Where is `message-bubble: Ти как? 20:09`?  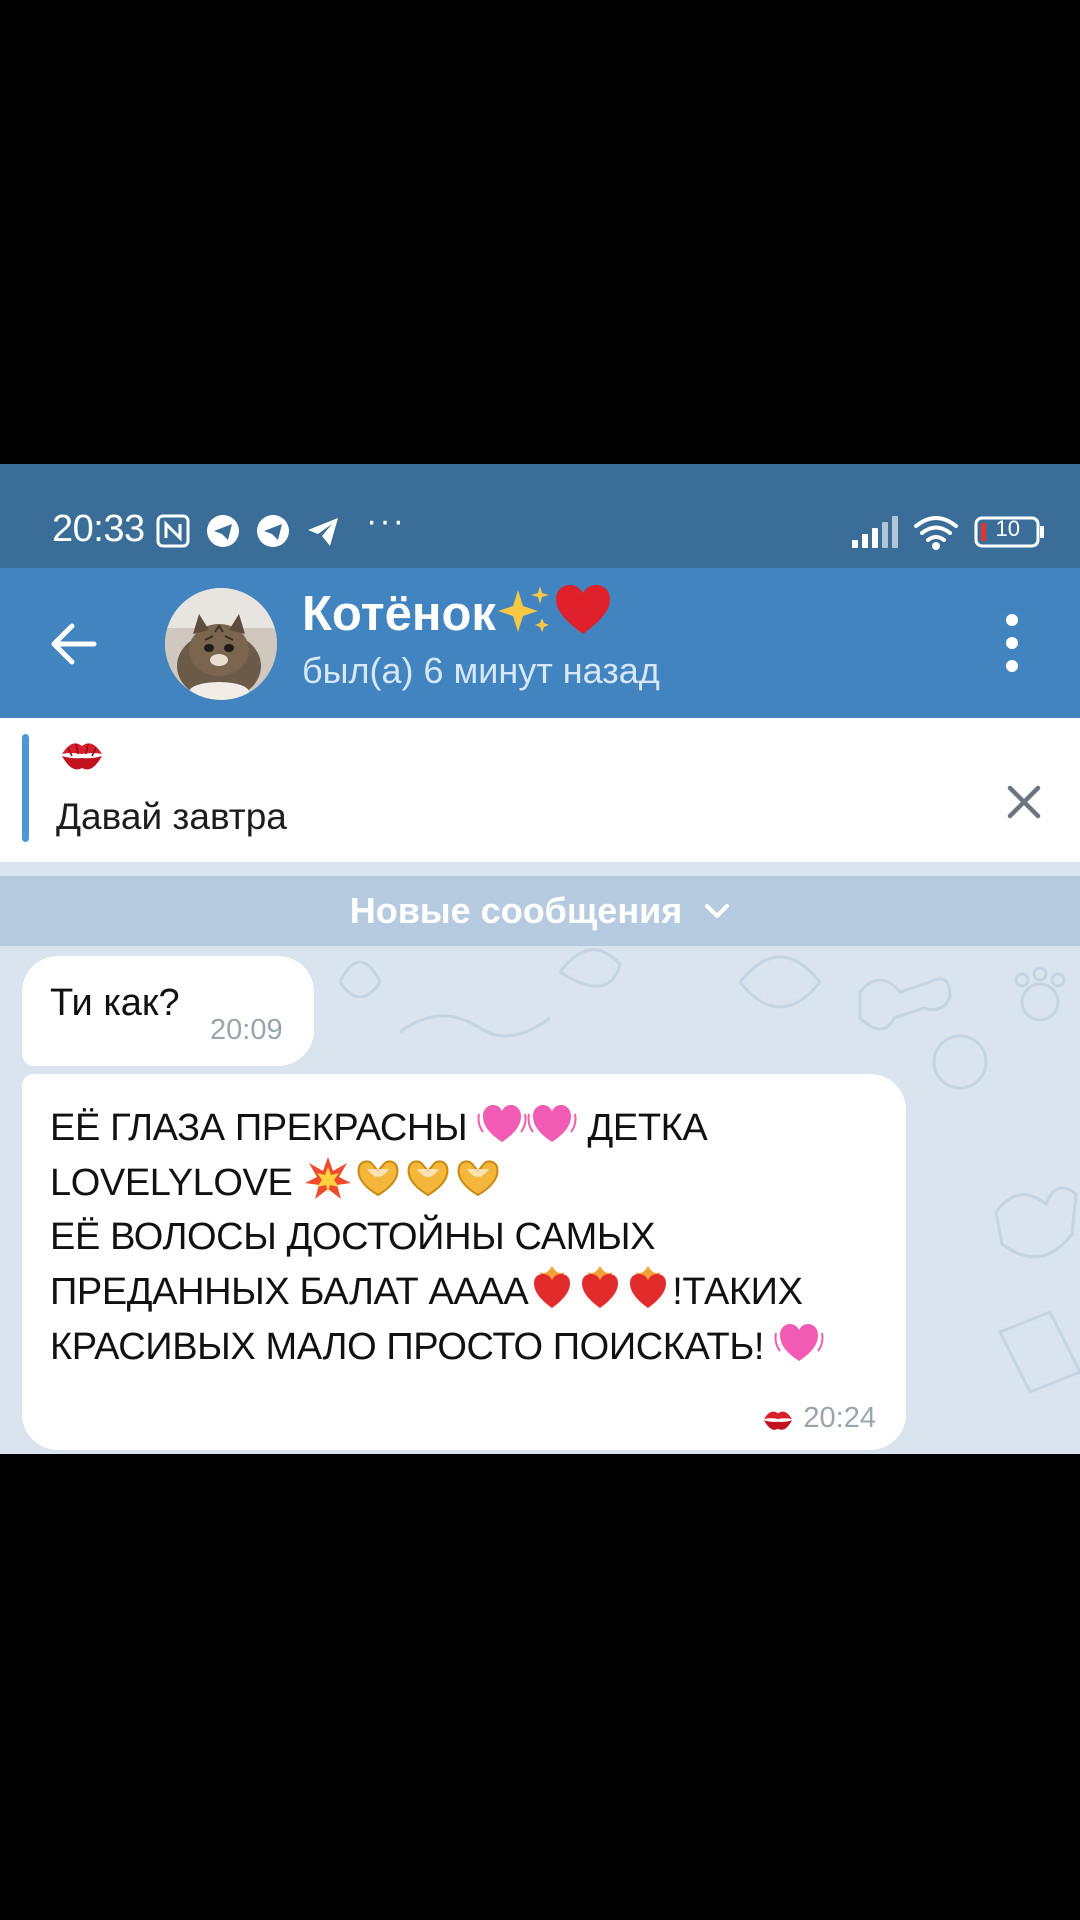 message-bubble: Ти как? 20:09 is located at coordinates (168, 1011).